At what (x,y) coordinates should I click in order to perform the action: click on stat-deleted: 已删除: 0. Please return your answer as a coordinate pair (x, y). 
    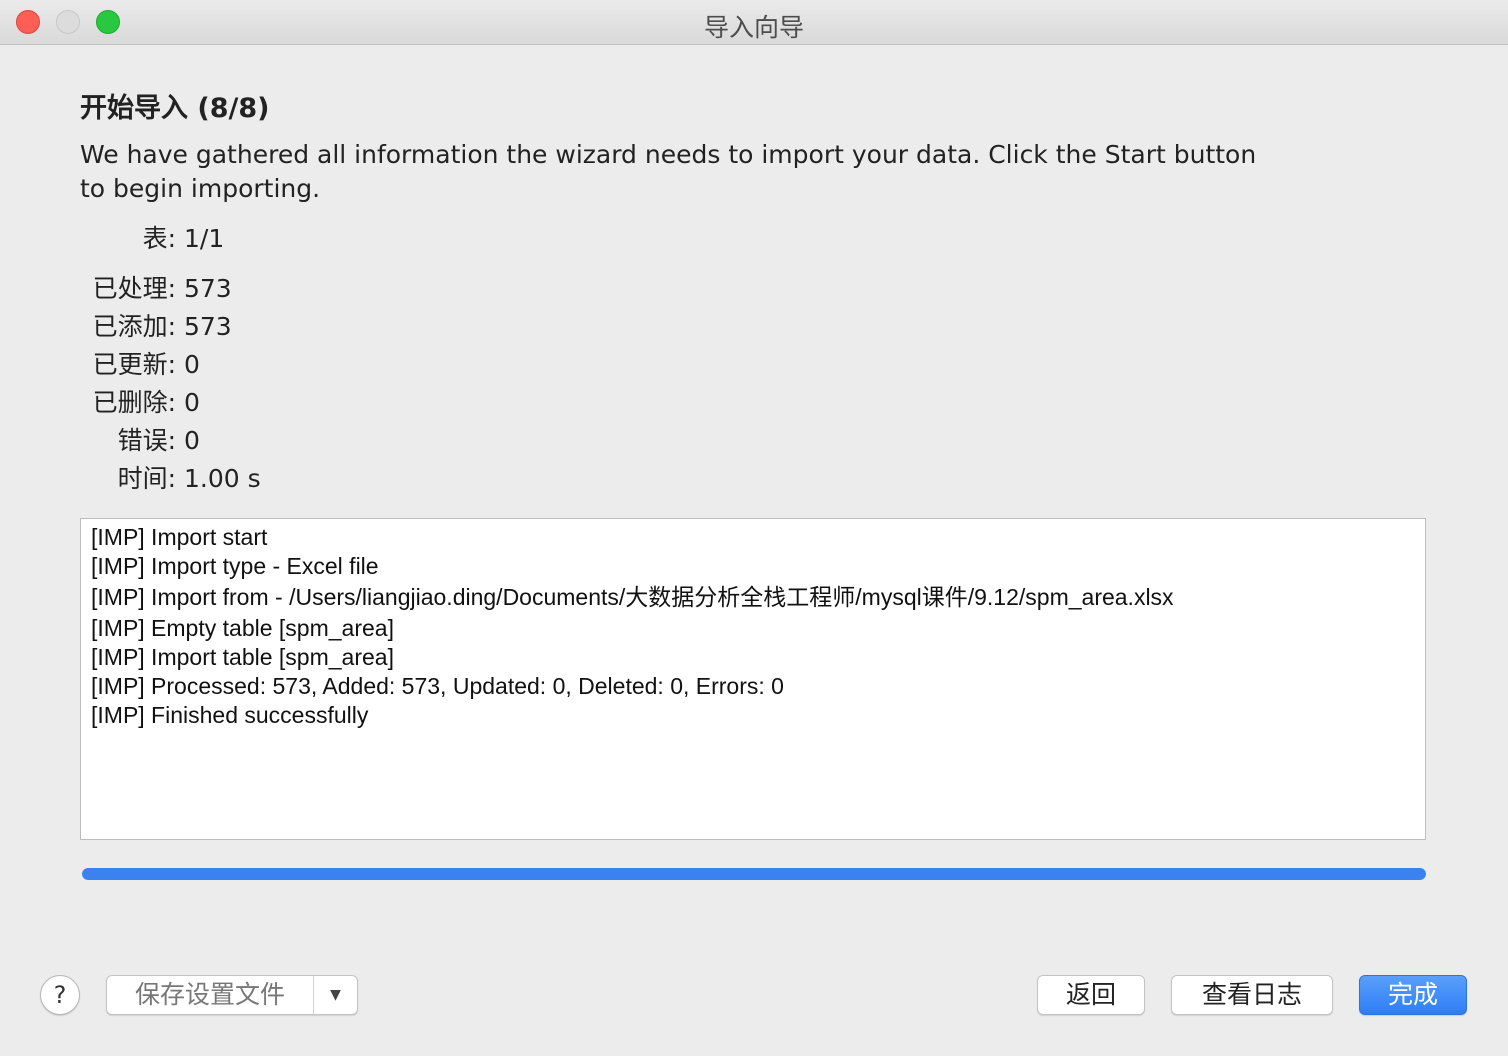
    Looking at the image, I should click on (140, 403).